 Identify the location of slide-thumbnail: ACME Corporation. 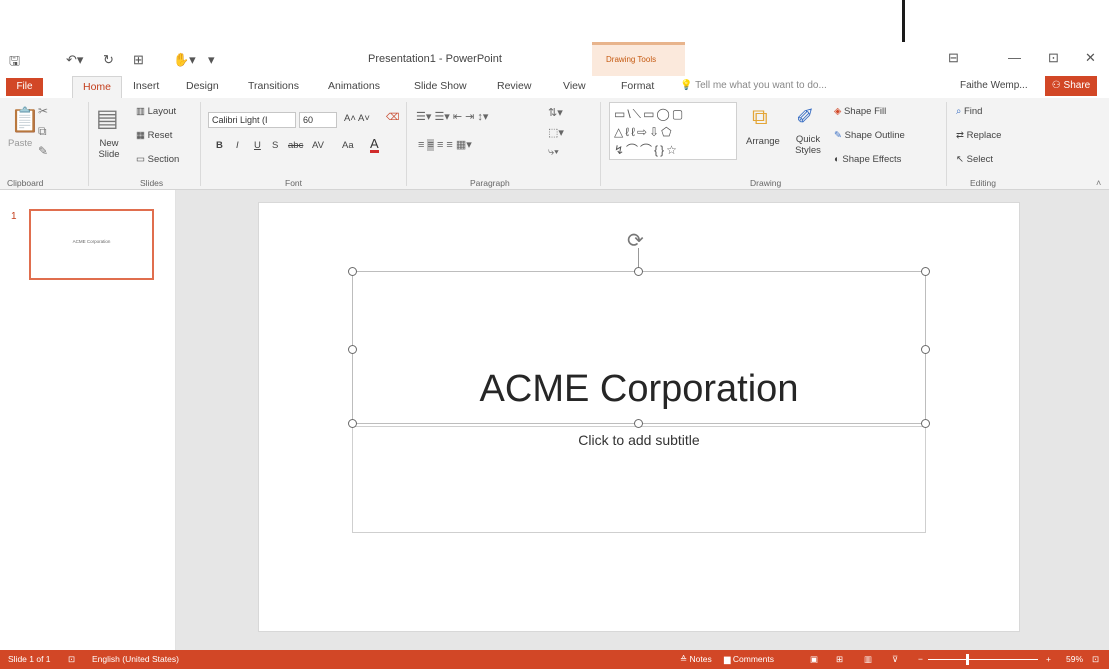
(91, 244).